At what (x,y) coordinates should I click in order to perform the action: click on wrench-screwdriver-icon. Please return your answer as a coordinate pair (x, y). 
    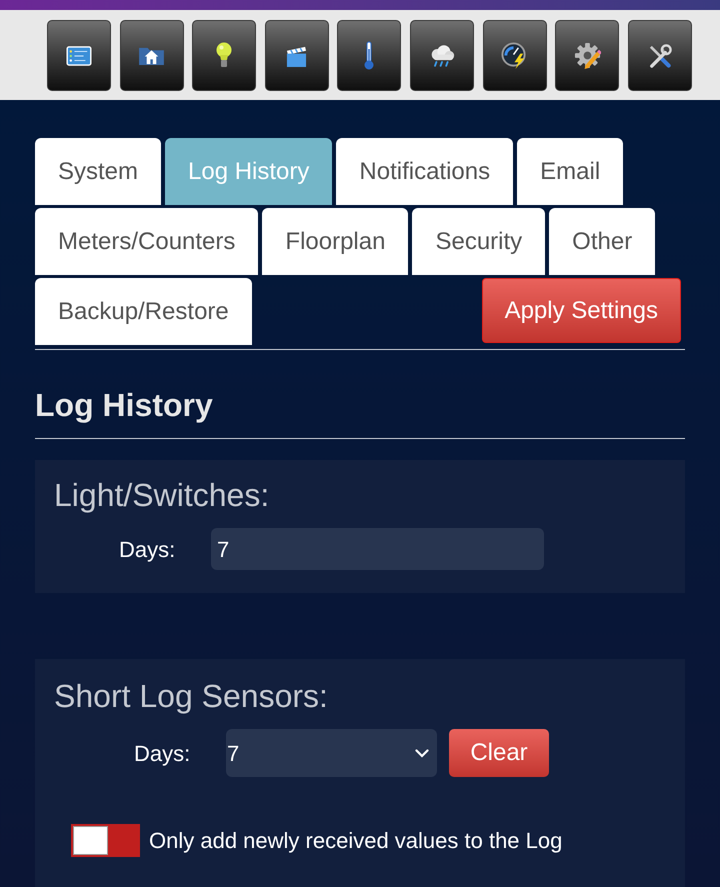
    Looking at the image, I should click on (659, 55).